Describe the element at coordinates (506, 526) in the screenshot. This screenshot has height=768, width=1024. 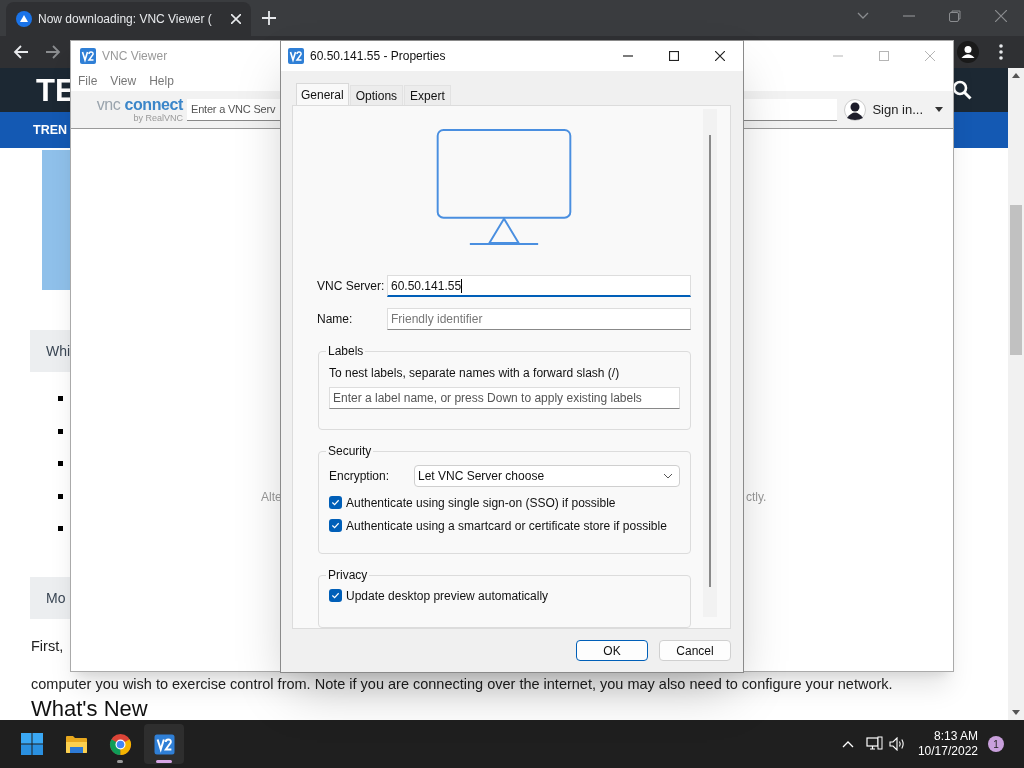
I see `checkbox-label: Authenticate using a smartcard or certificate store if possible` at that location.